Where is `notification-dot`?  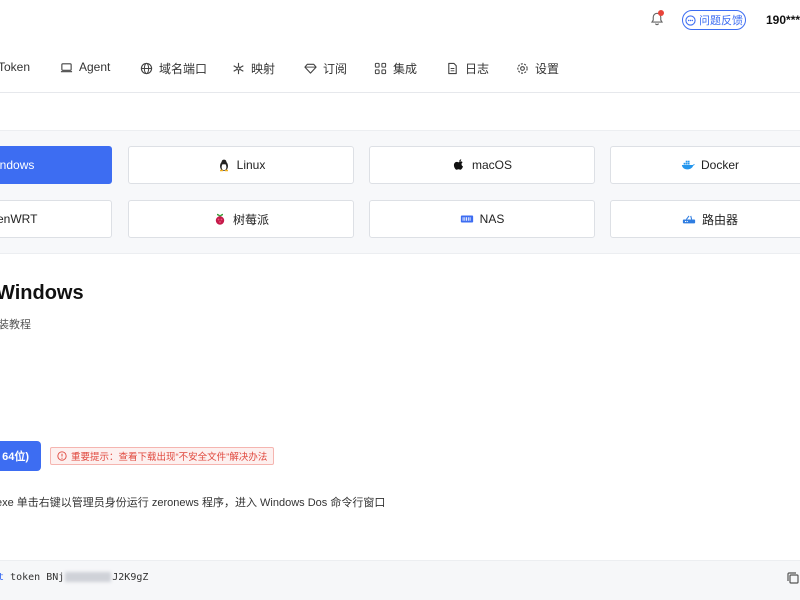 notification-dot is located at coordinates (661, 13).